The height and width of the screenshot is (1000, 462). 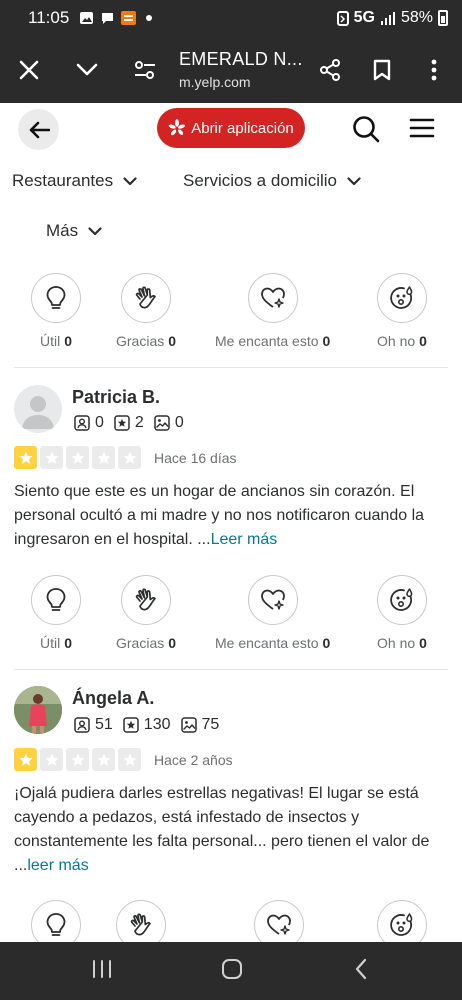 I want to click on nfc-icon, so click(x=342, y=18).